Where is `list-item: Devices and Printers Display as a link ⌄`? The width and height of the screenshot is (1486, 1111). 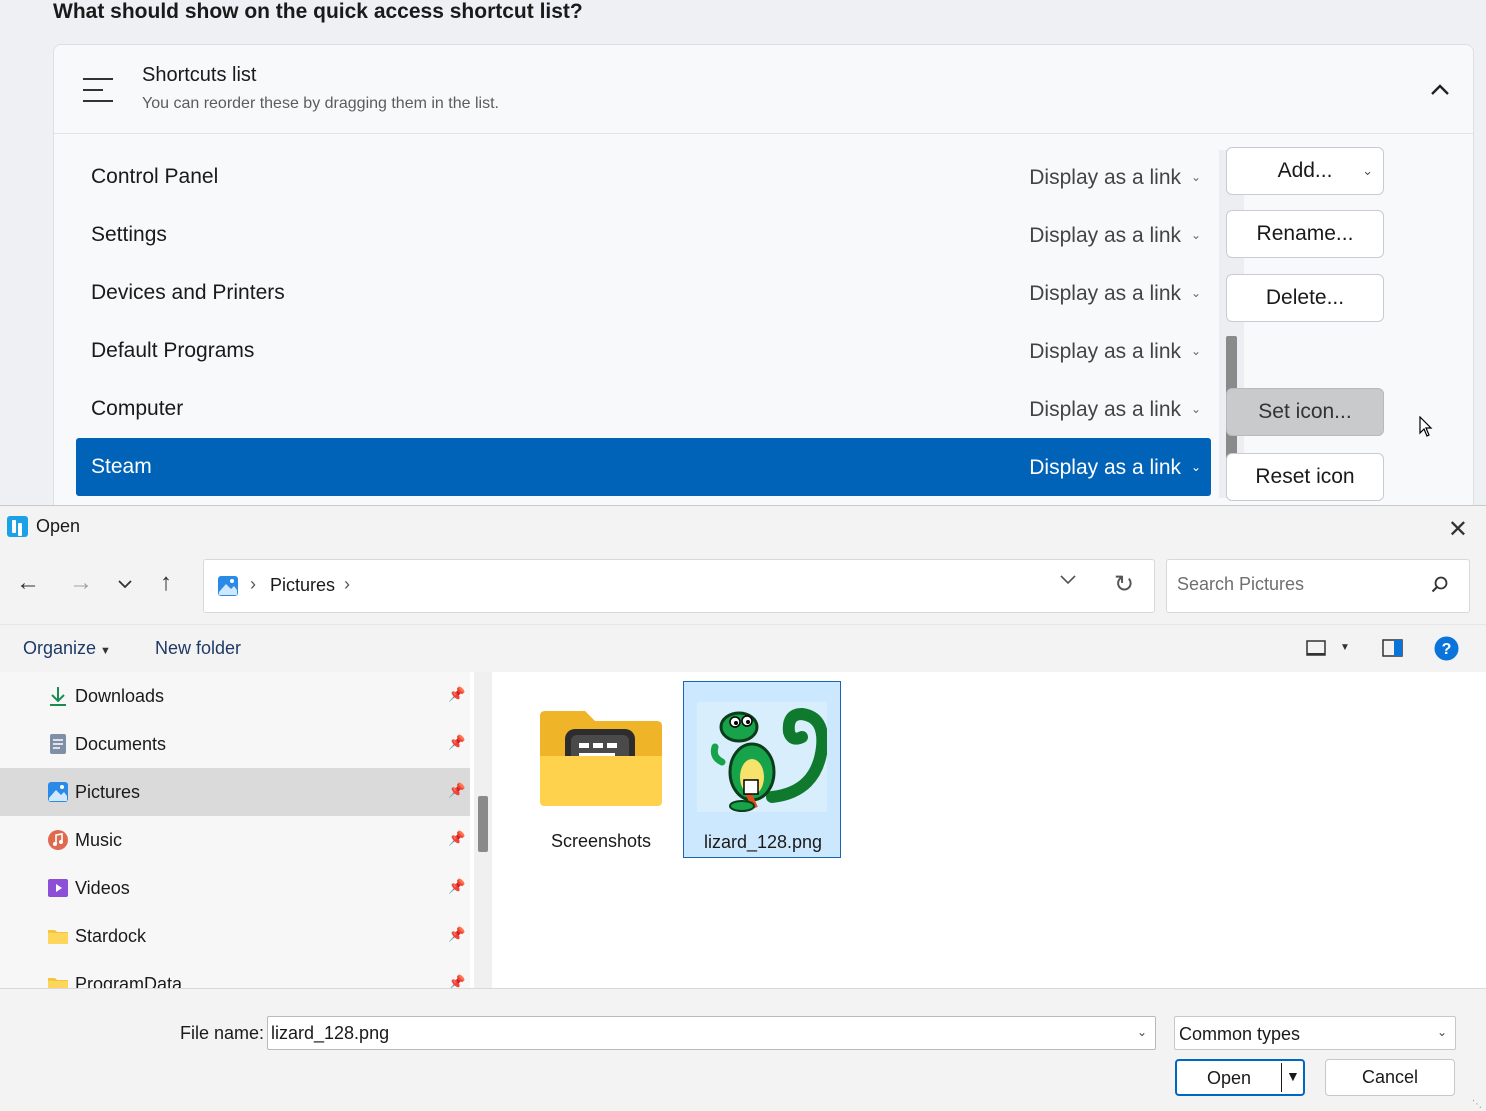 list-item: Devices and Printers Display as a link ⌄ is located at coordinates (643, 293).